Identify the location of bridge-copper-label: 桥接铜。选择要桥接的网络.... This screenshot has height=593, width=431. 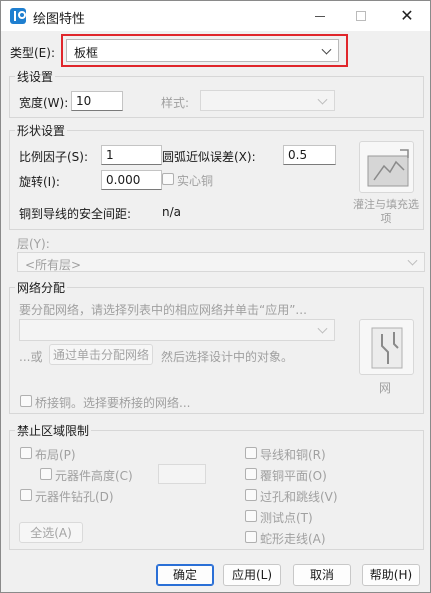
(113, 403).